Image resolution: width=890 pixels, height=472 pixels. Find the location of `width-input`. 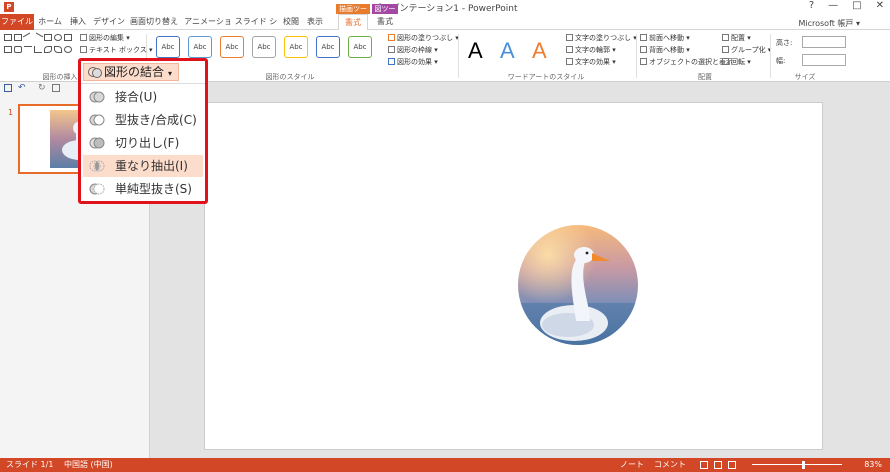

width-input is located at coordinates (824, 60).